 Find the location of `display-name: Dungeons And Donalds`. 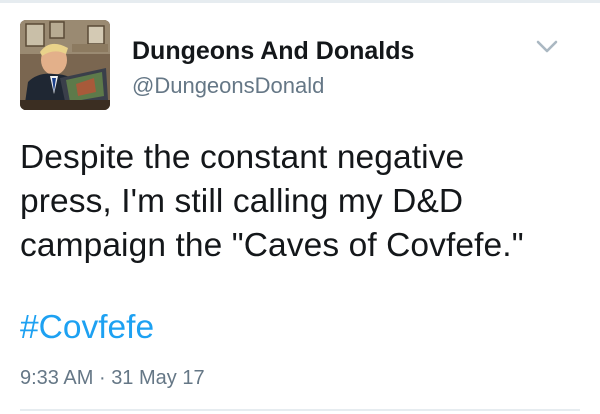

display-name: Dungeons And Donalds is located at coordinates (273, 51).